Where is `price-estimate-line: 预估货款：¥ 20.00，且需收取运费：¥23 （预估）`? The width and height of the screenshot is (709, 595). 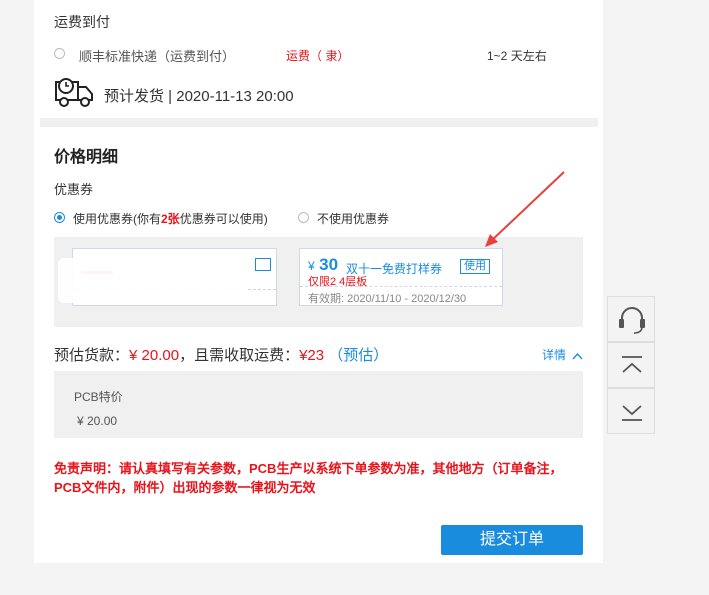
price-estimate-line: 预估货款：¥ 20.00，且需收取运费：¥23 （预估） is located at coordinates (221, 354).